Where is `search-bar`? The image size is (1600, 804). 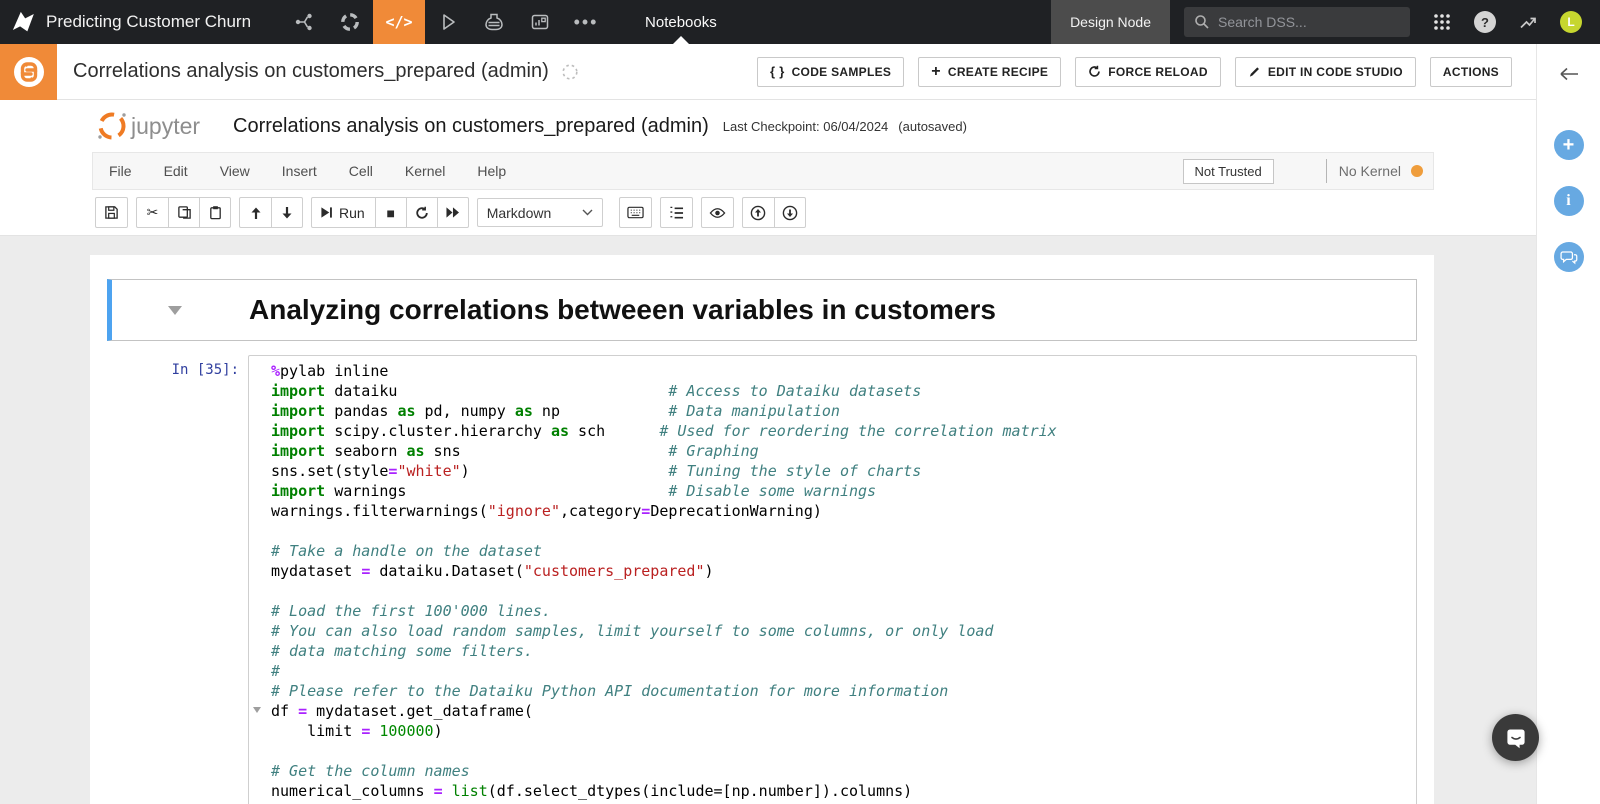 search-bar is located at coordinates (1297, 22).